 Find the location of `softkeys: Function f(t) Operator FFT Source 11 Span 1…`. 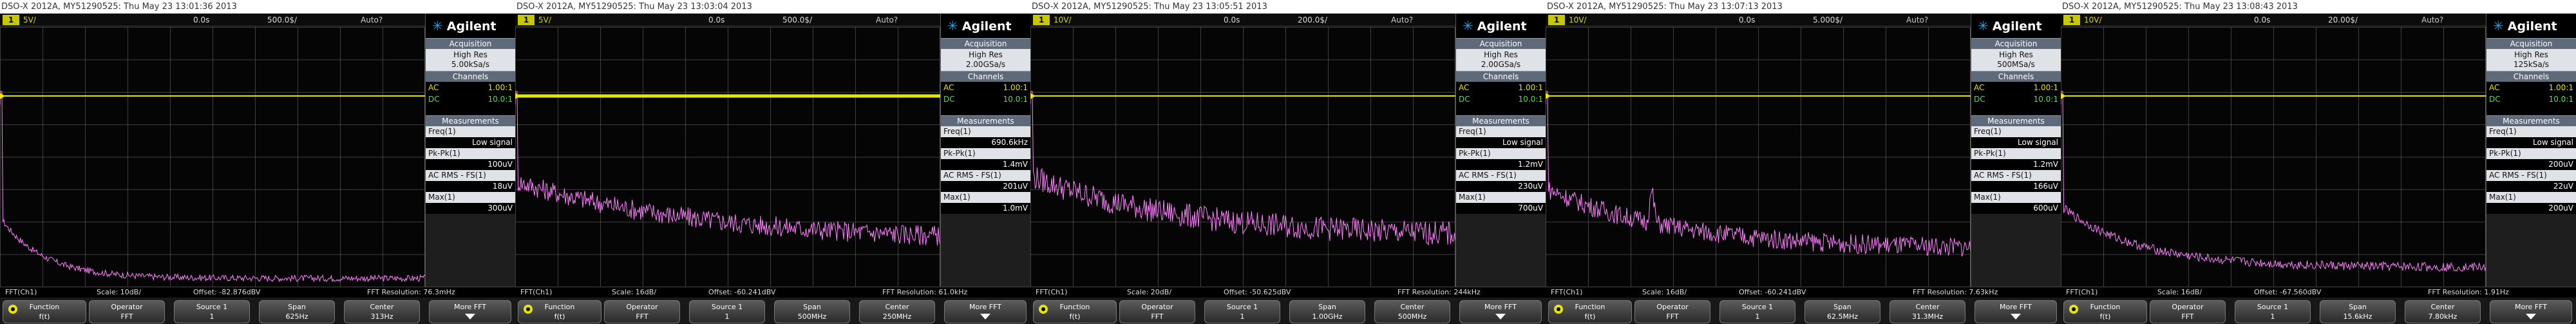

softkeys: Function f(t) Operator FFT Source 11 Span 1… is located at coordinates (1288, 311).